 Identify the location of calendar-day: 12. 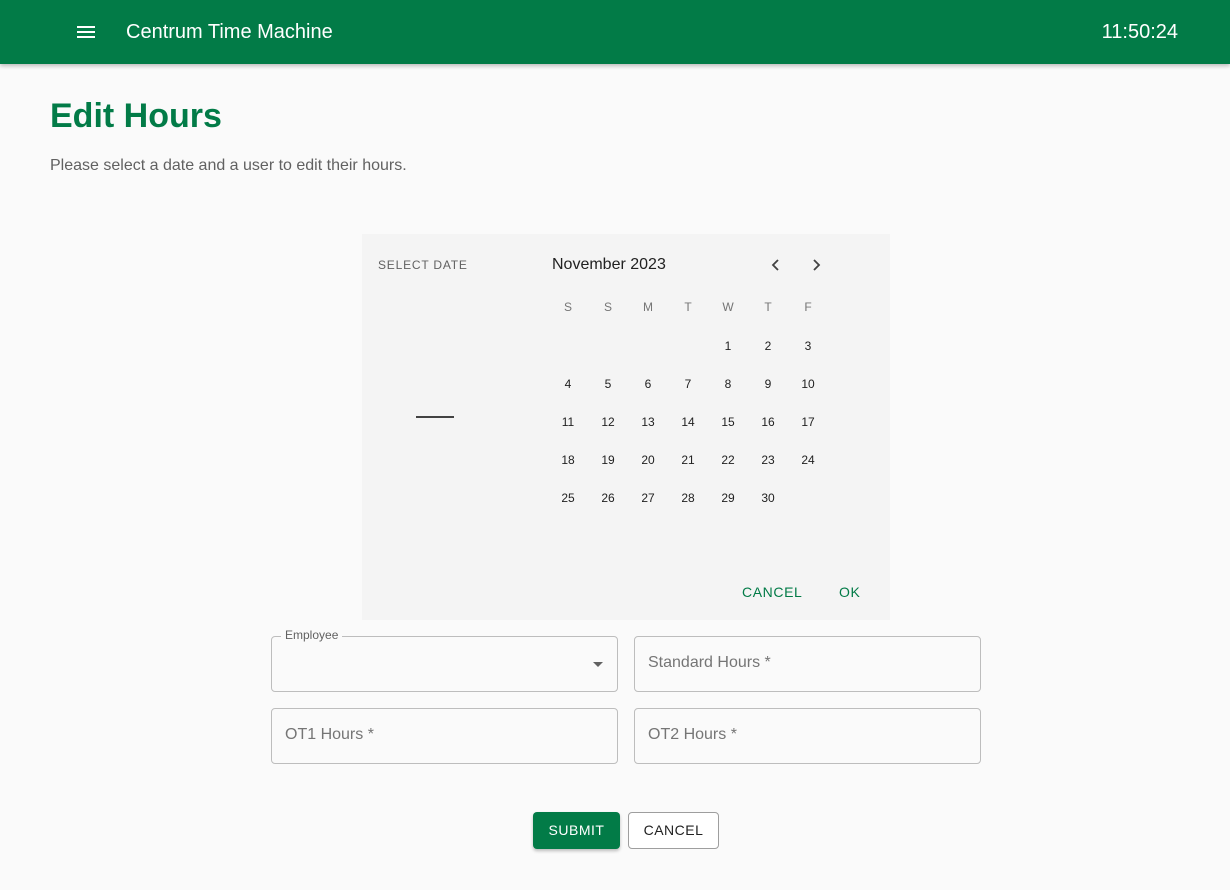
(608, 422).